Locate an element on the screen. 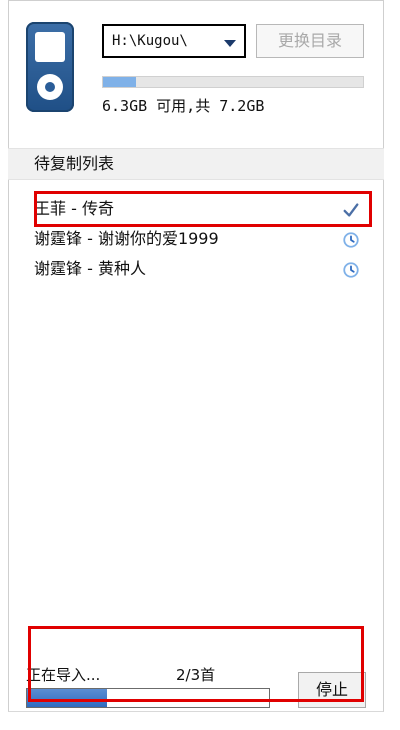  import-progress-fill is located at coordinates (67, 698).